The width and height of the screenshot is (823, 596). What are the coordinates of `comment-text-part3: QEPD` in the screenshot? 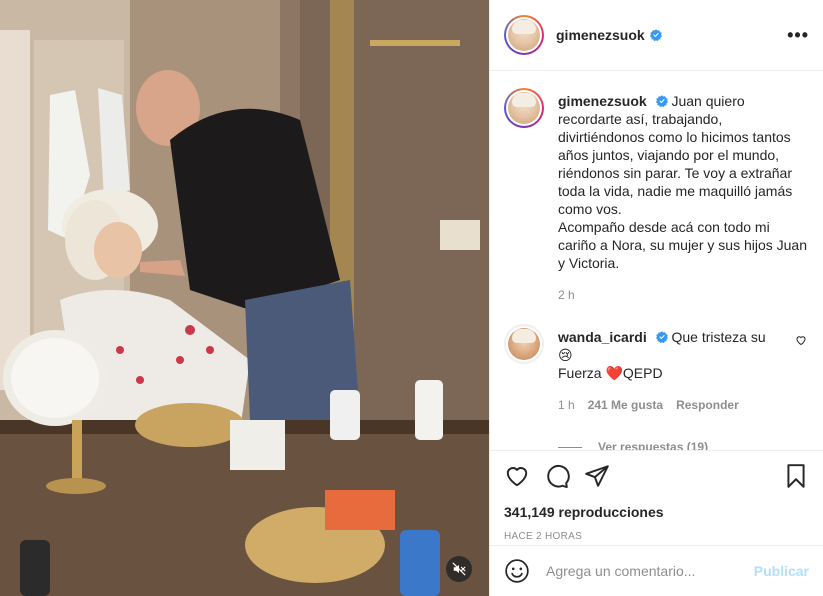 It's located at (642, 373).